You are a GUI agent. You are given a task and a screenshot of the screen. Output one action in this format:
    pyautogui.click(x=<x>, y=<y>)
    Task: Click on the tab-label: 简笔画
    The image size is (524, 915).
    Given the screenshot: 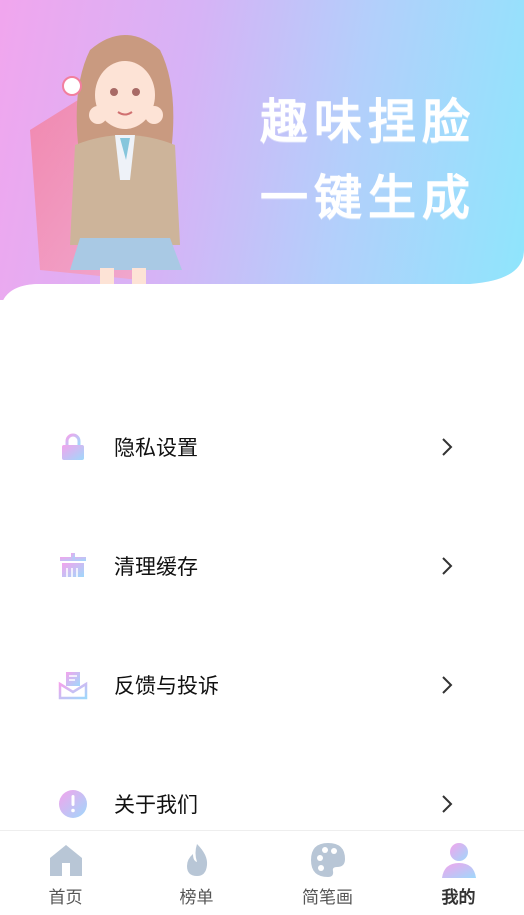 What is the action you would take?
    pyautogui.click(x=327, y=898)
    